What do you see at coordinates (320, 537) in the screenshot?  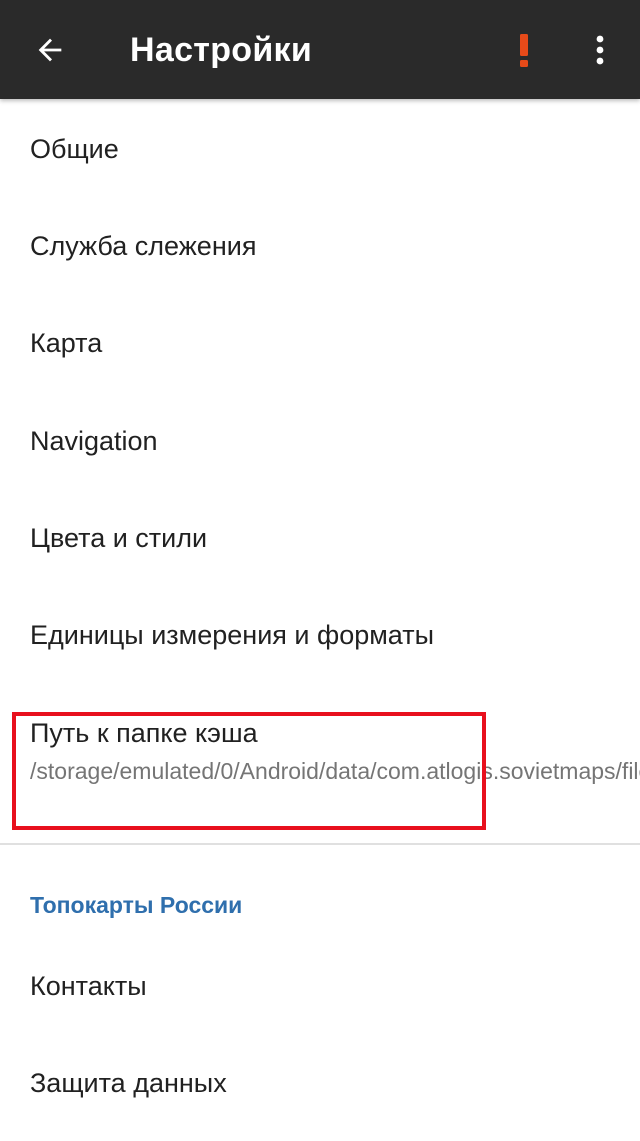 I see `settings-item-colors-styles: Цвета и стили` at bounding box center [320, 537].